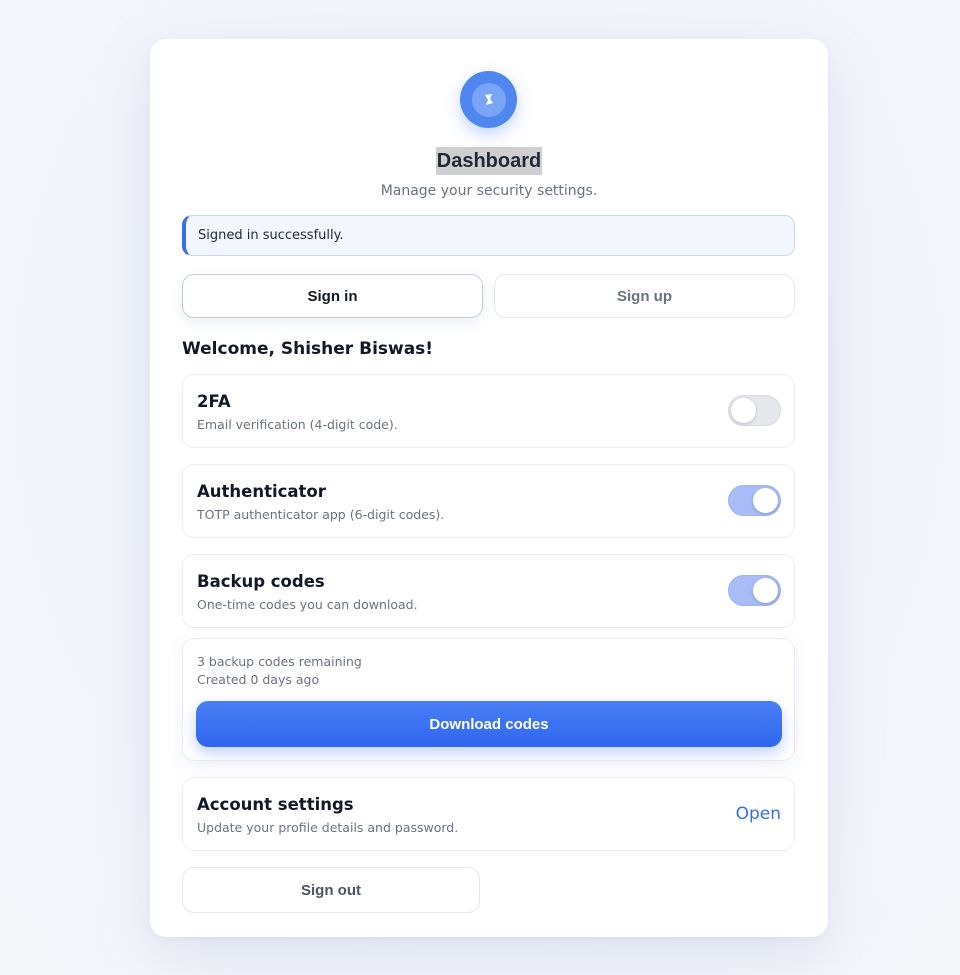 The width and height of the screenshot is (960, 975). Describe the element at coordinates (261, 491) in the screenshot. I see `authenticator-title: Authenticator` at that location.